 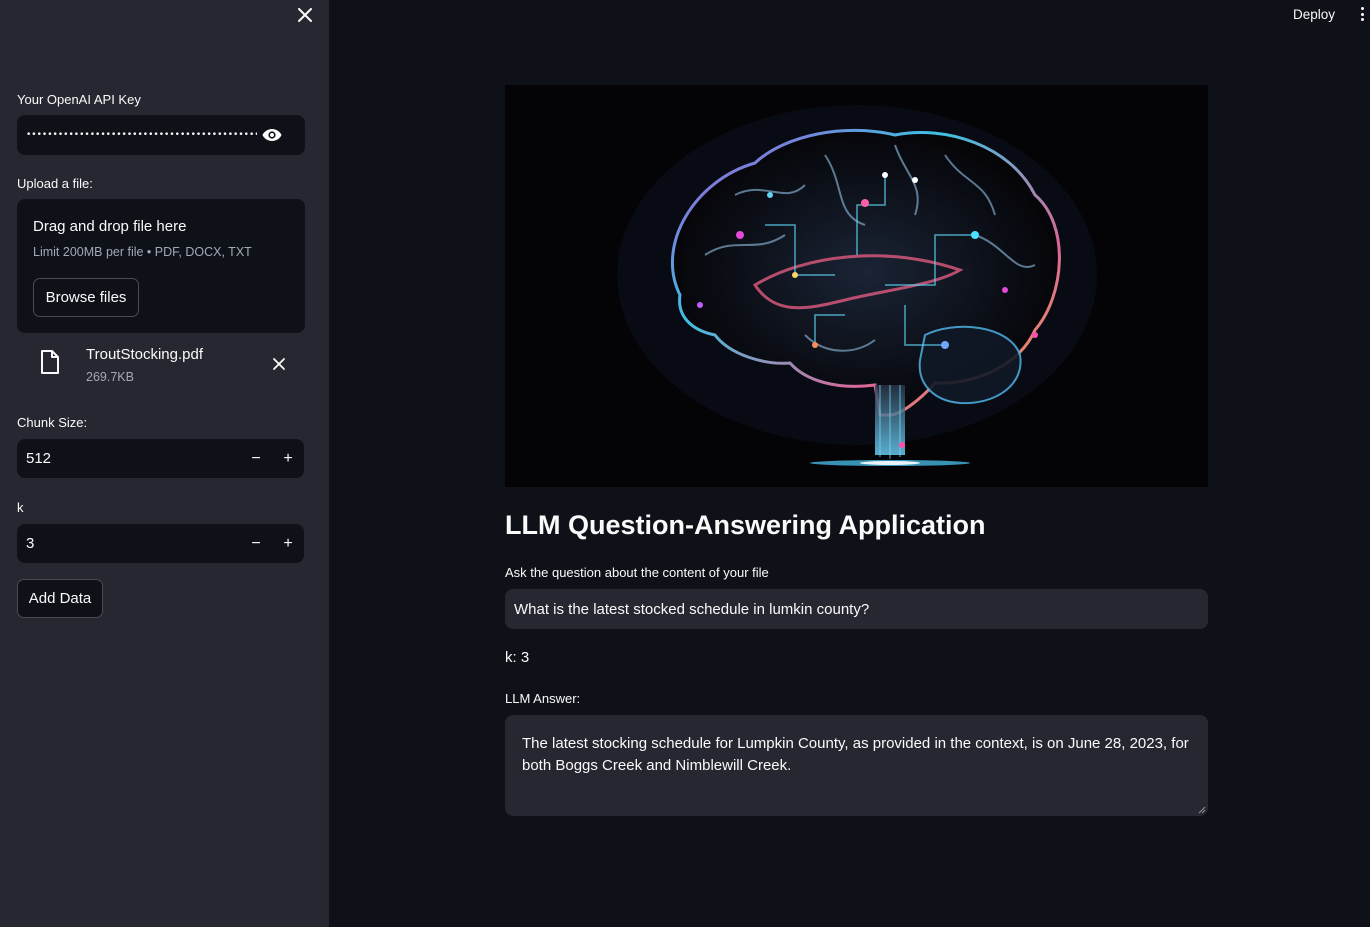 I want to click on resize-handle-icon, so click(x=1202, y=810).